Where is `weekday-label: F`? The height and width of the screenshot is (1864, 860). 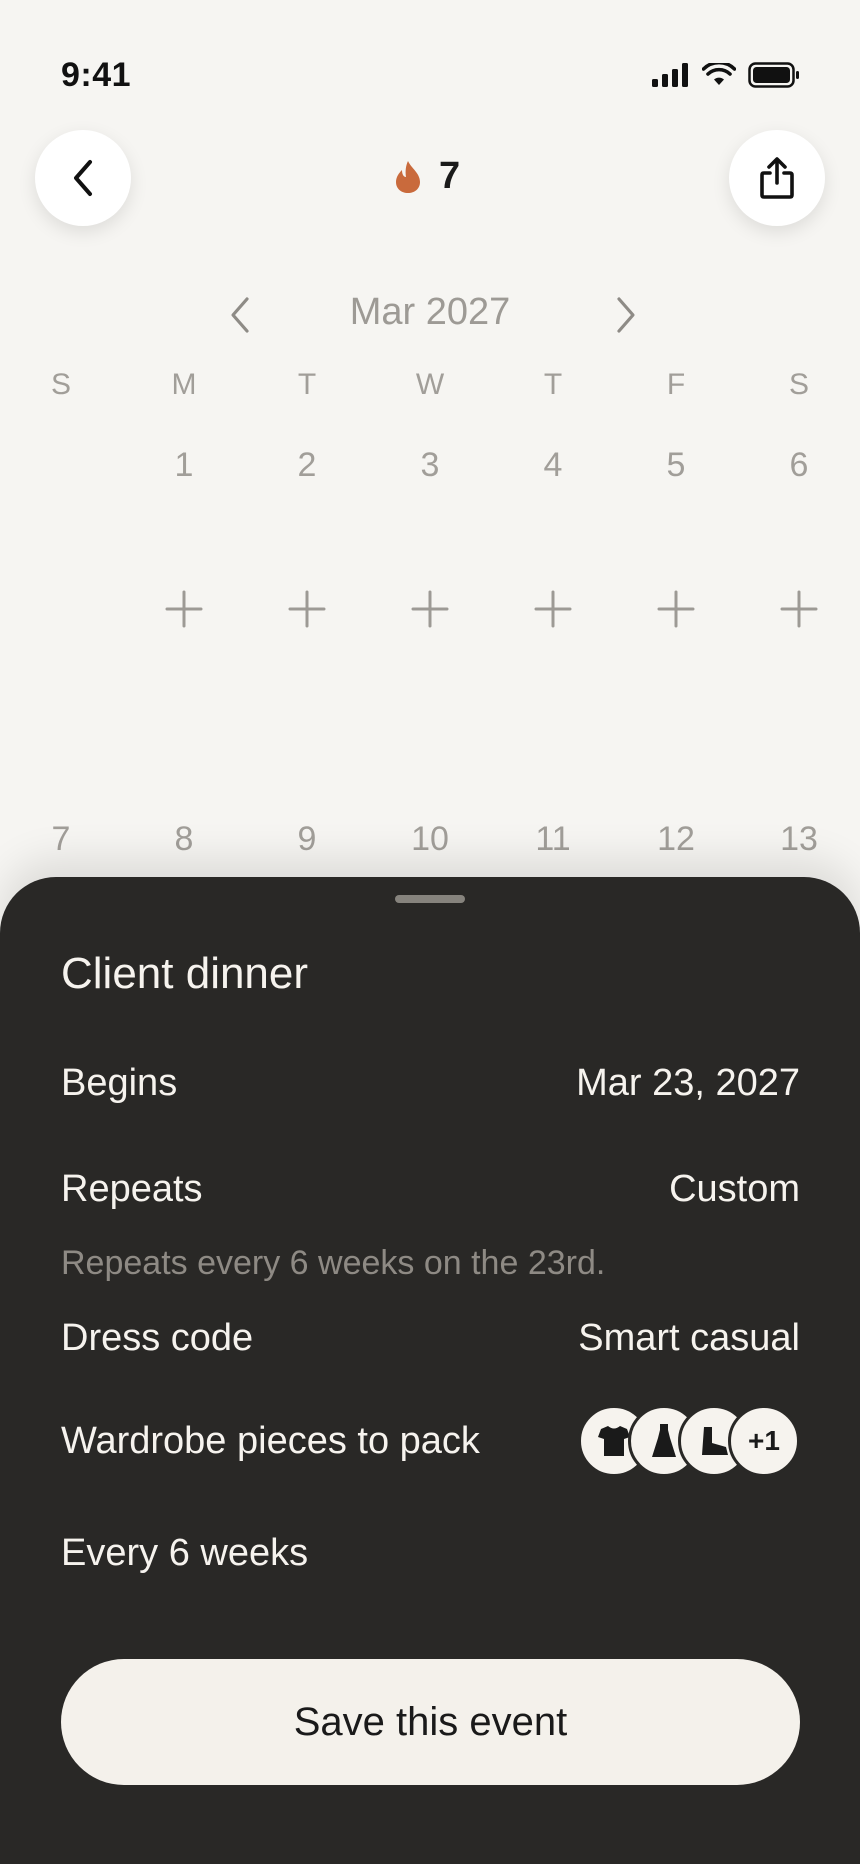 weekday-label: F is located at coordinates (676, 384).